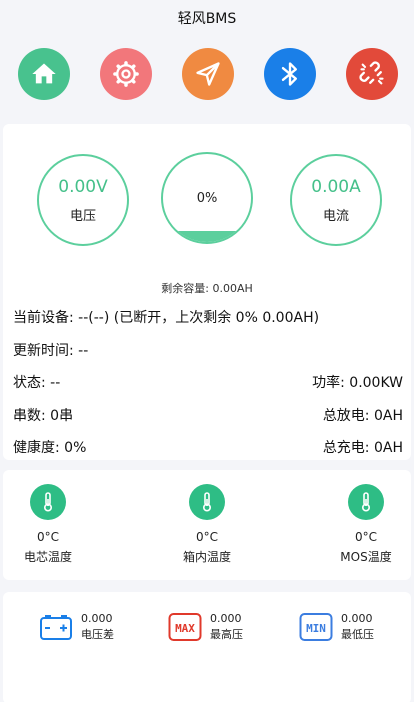 The image size is (414, 702). Describe the element at coordinates (97, 634) in the screenshot. I see `voltage-diff-label: 电压差` at that location.